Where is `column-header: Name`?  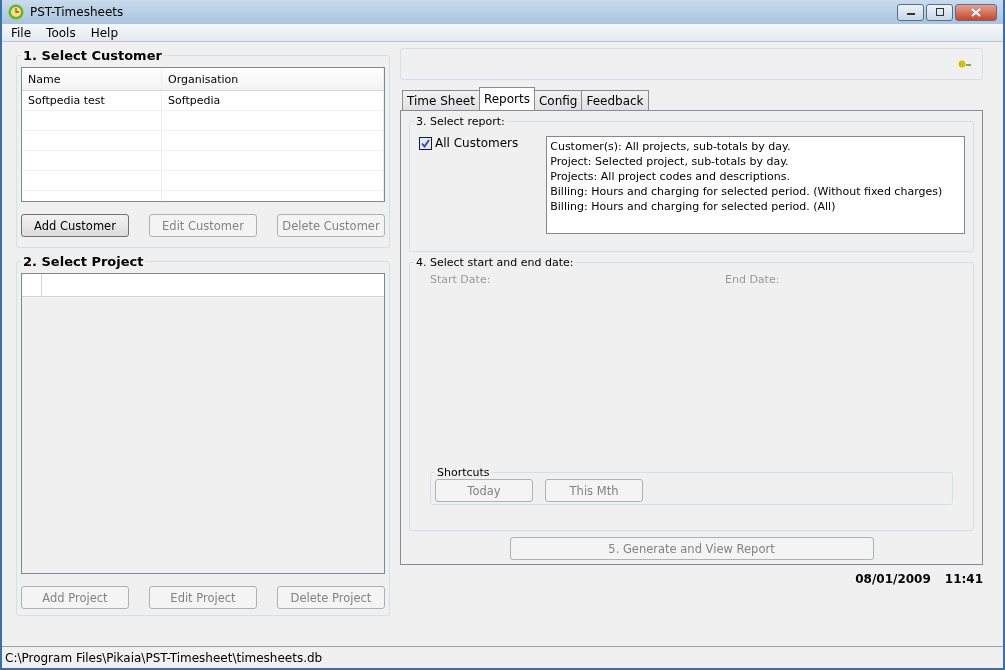 column-header: Name is located at coordinates (92, 79).